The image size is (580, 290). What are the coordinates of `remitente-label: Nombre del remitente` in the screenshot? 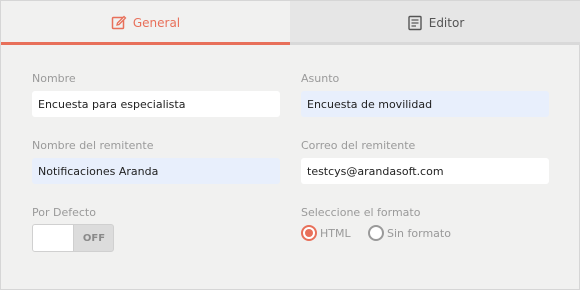 It's located at (93, 145).